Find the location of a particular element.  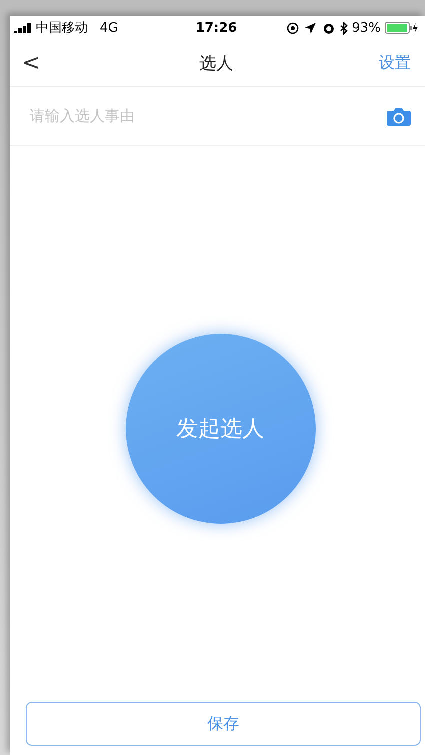

save-button: 保存 is located at coordinates (223, 724).